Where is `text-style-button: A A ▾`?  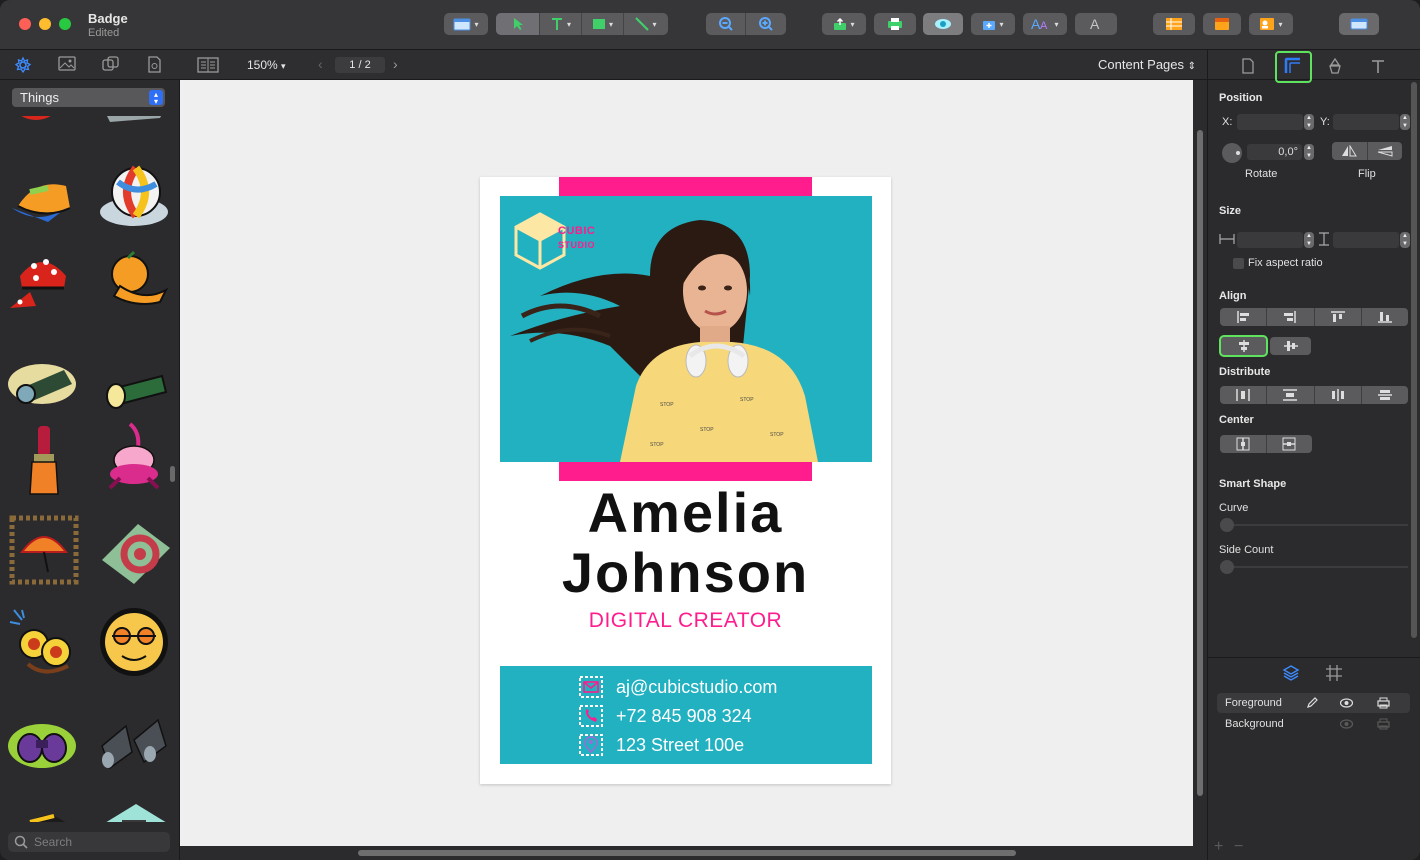
text-style-button: A A ▾ is located at coordinates (1045, 24).